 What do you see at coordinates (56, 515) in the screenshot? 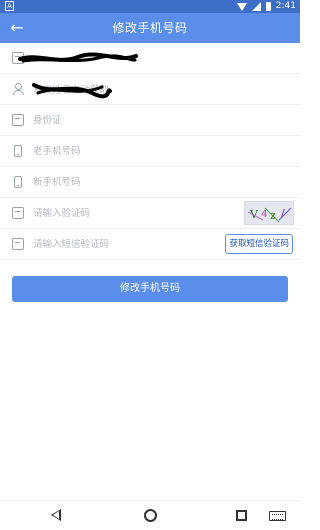
I see `nav-back-icon` at bounding box center [56, 515].